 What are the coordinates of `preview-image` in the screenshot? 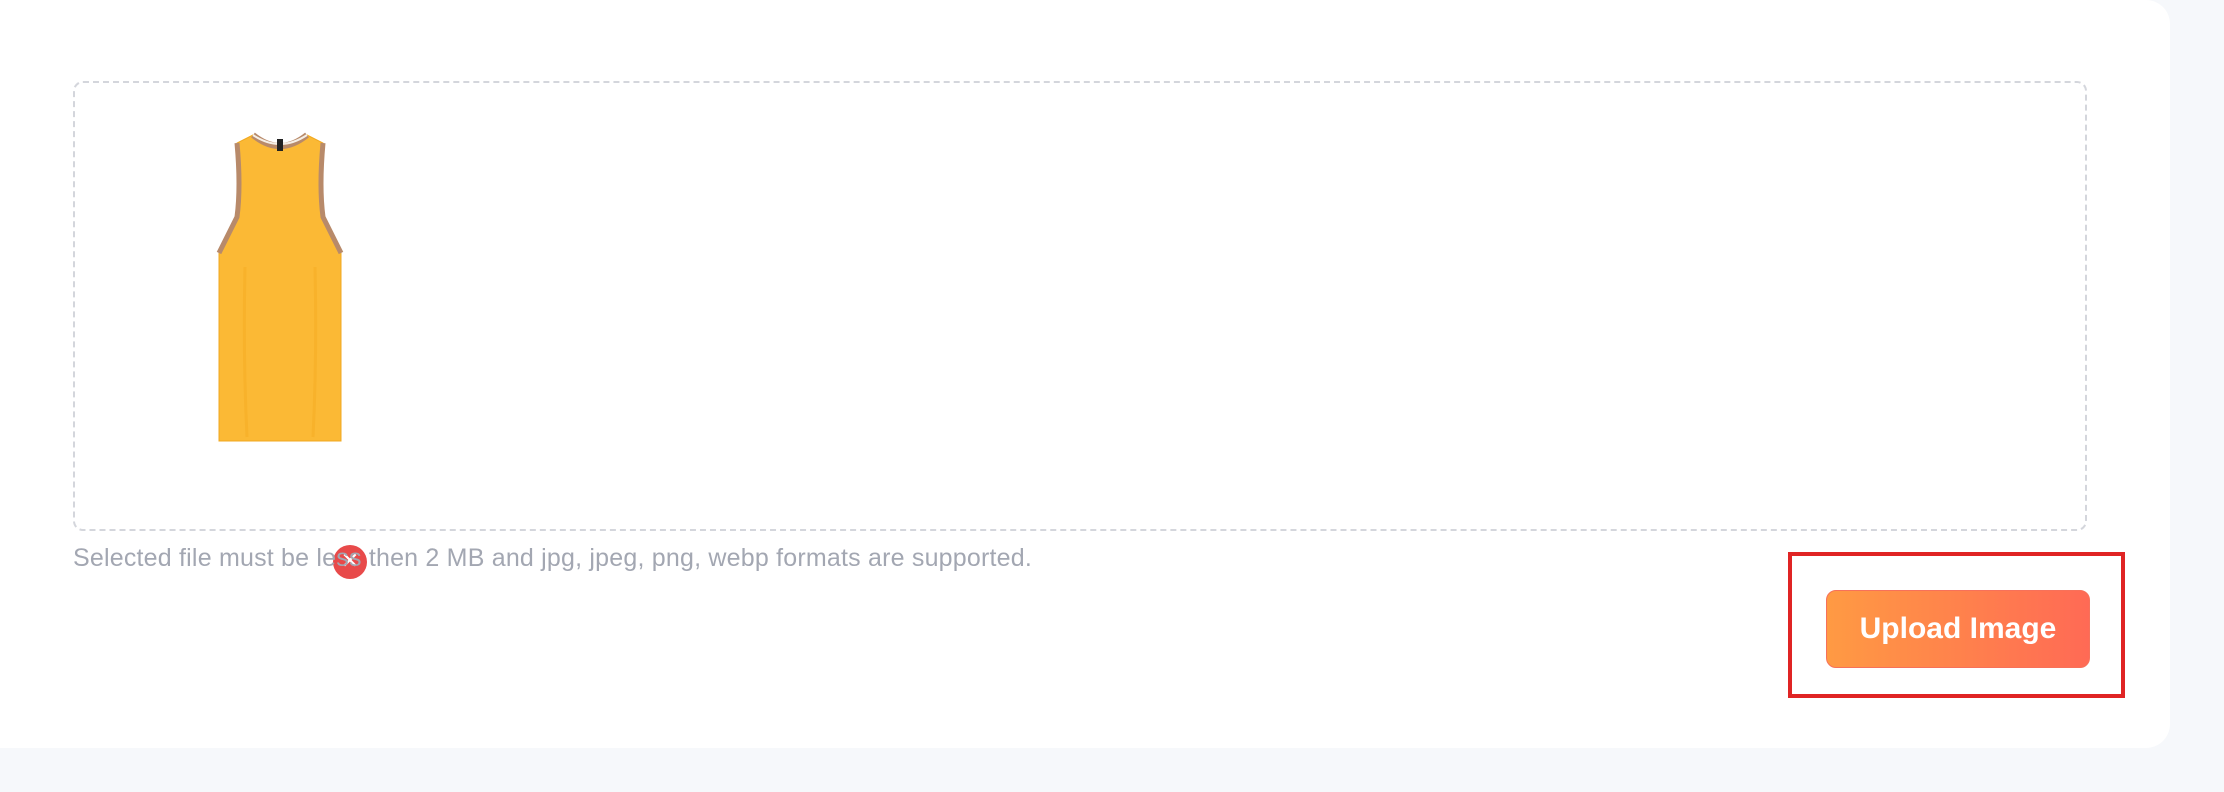 It's located at (280, 327).